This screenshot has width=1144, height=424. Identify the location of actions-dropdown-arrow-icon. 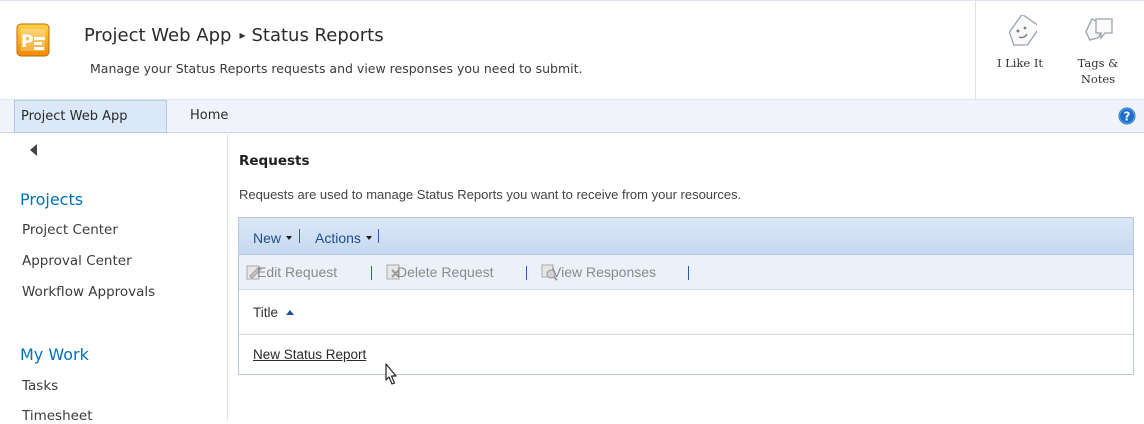
(368, 238).